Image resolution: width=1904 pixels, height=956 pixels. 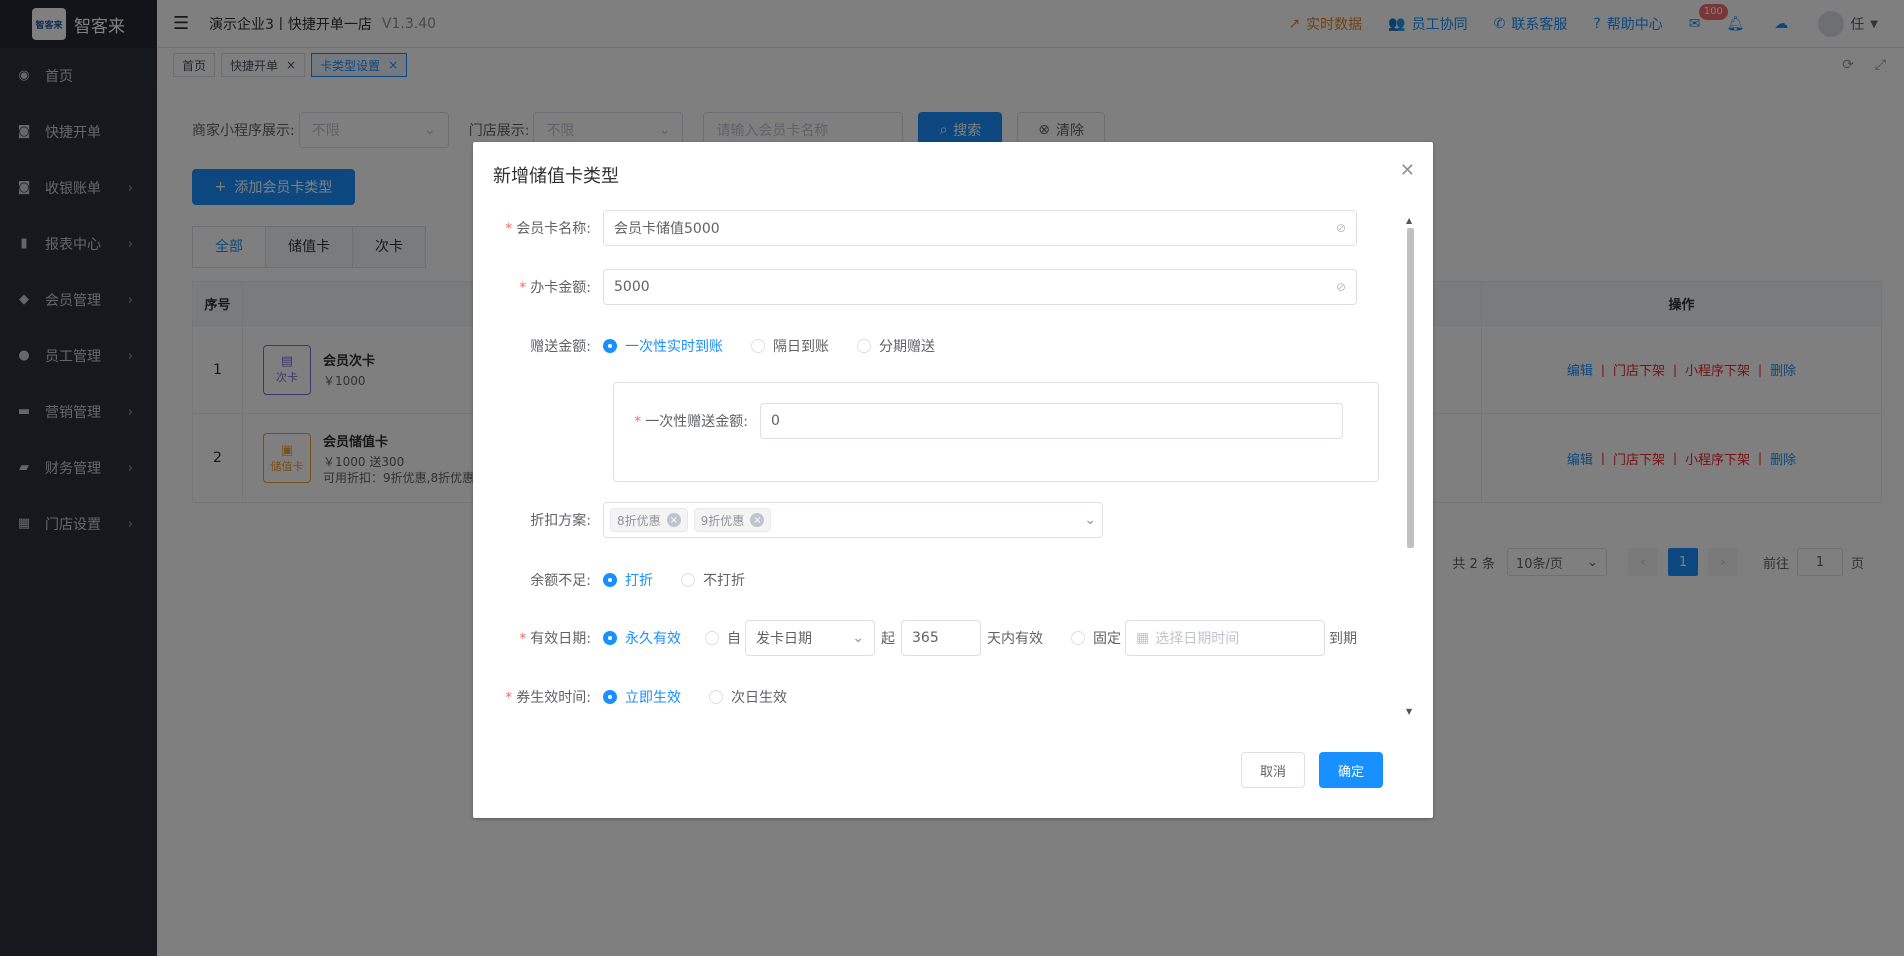 What do you see at coordinates (556, 176) in the screenshot?
I see `dialog-title: 新增储值卡类型` at bounding box center [556, 176].